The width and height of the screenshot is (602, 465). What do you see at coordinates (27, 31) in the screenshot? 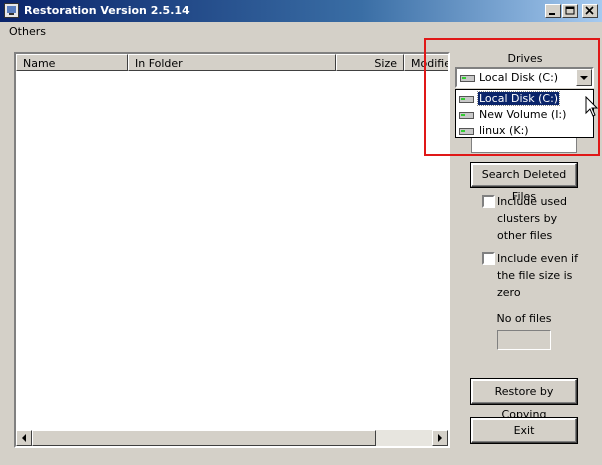
I see `menu-others: Others` at bounding box center [27, 31].